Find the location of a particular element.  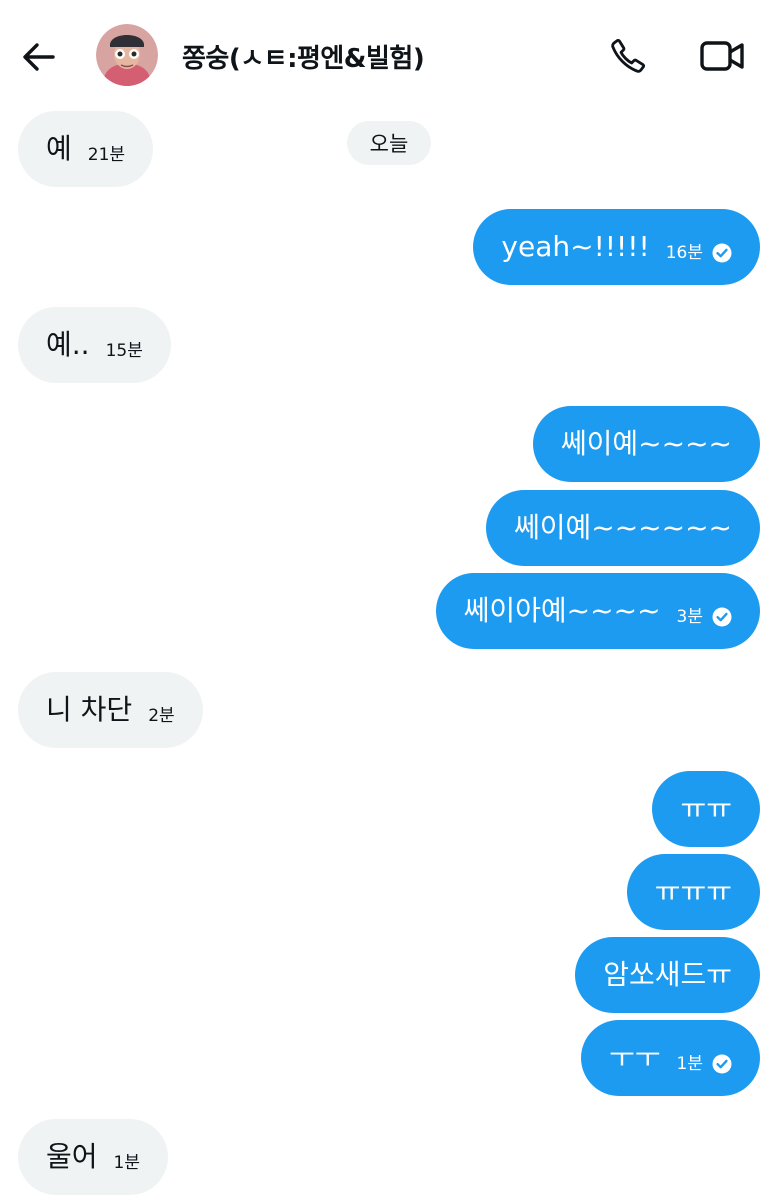

back-button is located at coordinates (39, 57).